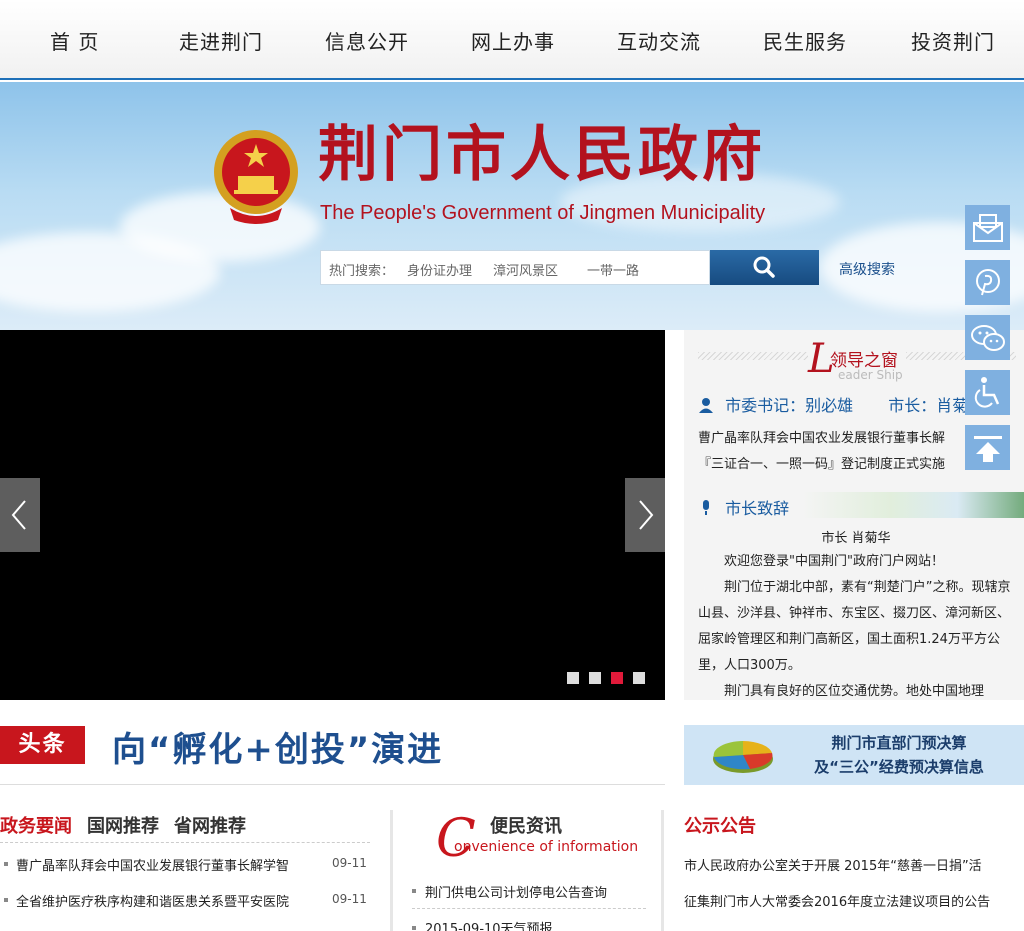 The width and height of the screenshot is (1024, 931). I want to click on chevron-right-icon, so click(646, 515).